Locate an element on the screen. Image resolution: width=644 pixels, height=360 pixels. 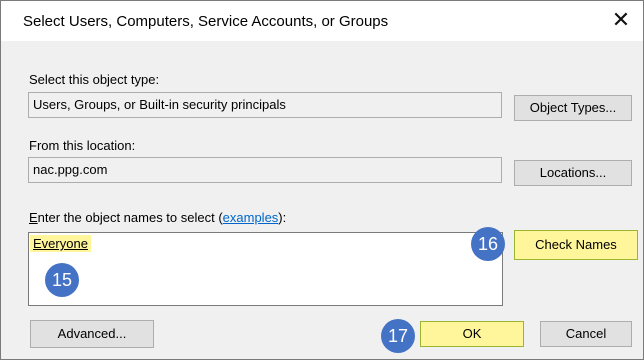
location-label: From this location: is located at coordinates (82, 145).